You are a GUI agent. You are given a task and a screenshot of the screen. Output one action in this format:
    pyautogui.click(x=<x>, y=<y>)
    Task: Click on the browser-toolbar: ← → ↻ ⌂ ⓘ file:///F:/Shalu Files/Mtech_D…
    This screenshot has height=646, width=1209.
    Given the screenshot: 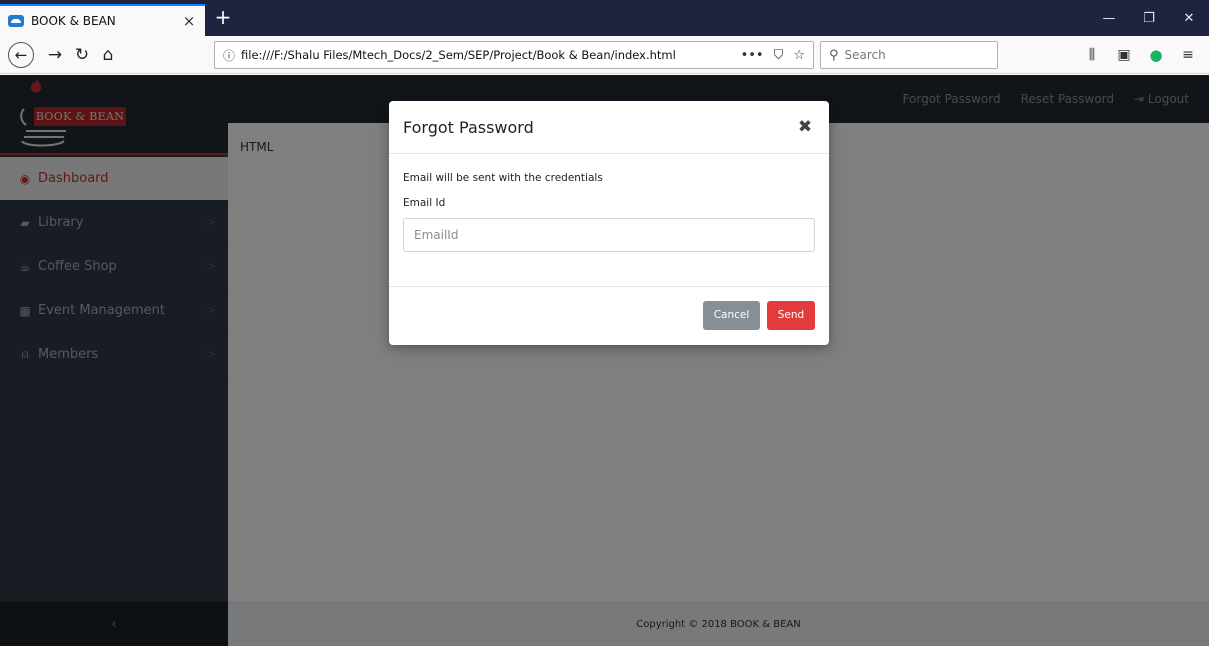 What is the action you would take?
    pyautogui.click(x=604, y=55)
    